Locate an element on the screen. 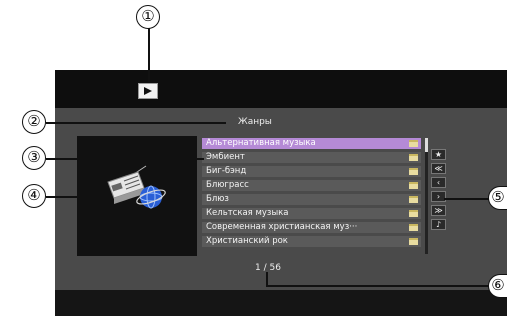 The width and height of the screenshot is (507, 316). list-item: Блюз is located at coordinates (311, 199).